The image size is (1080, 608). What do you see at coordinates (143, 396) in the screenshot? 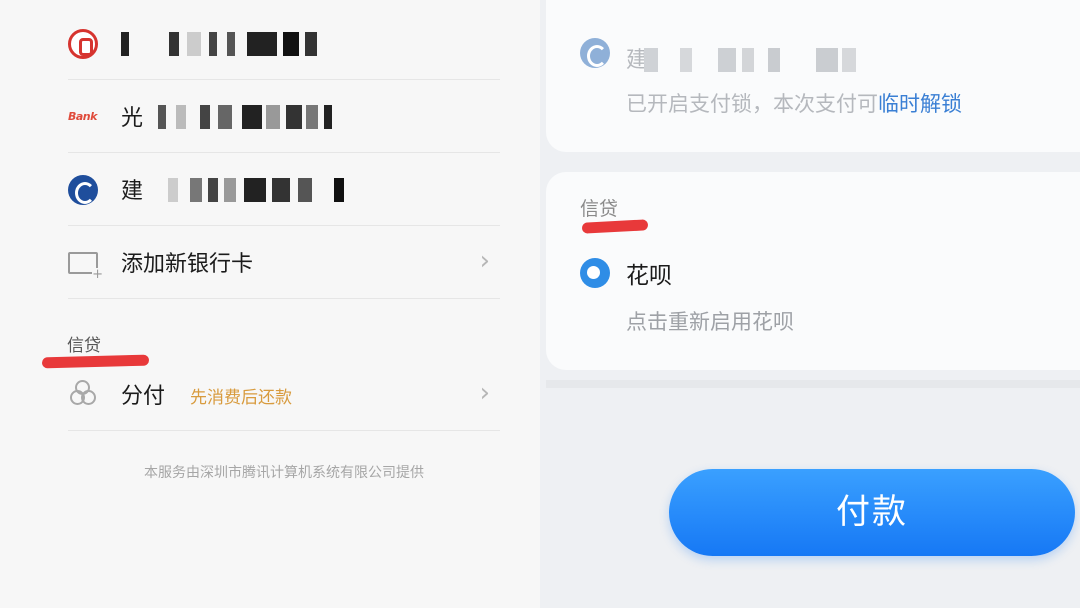
I see `installment-label: 分付` at bounding box center [143, 396].